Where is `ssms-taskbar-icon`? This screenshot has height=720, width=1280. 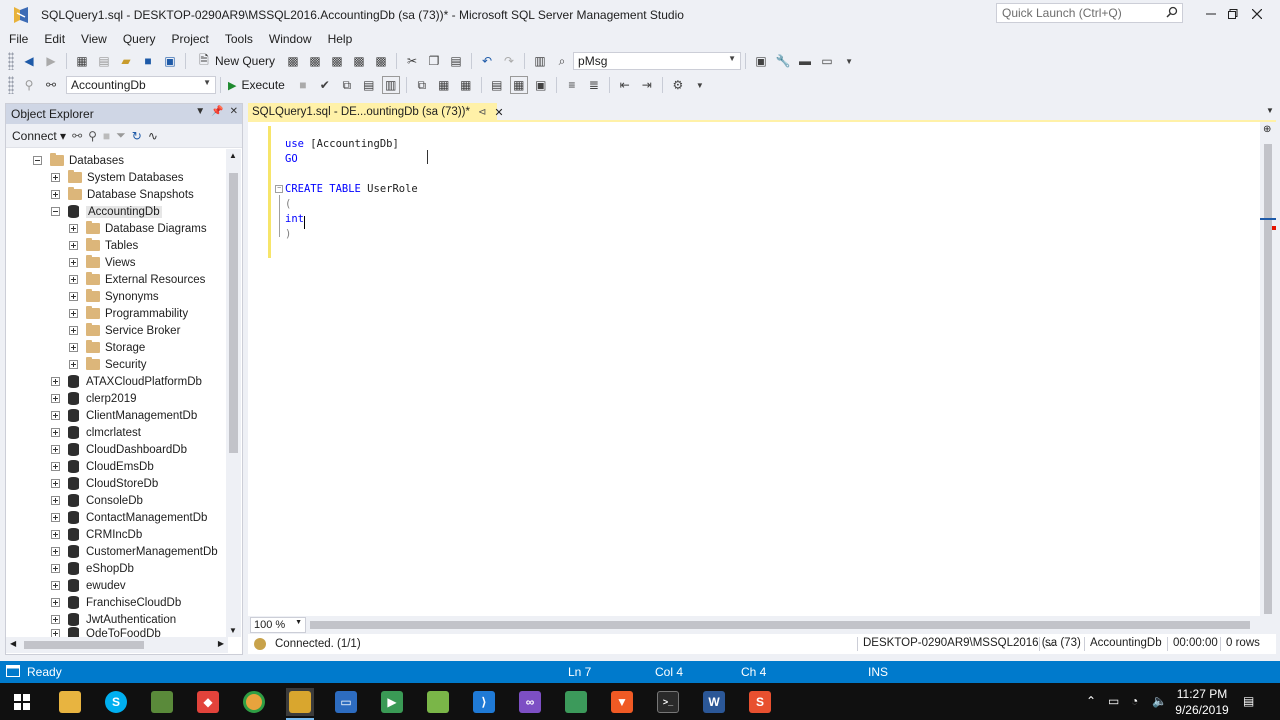
ssms-taskbar-icon is located at coordinates (300, 704).